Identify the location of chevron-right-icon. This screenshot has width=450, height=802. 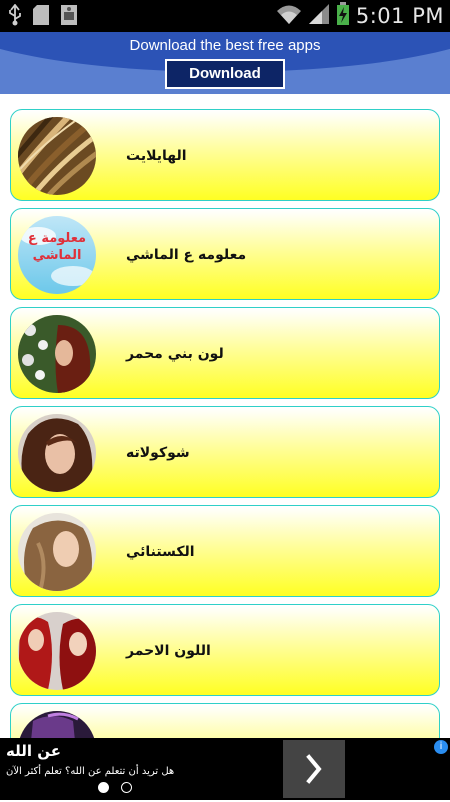
(314, 769).